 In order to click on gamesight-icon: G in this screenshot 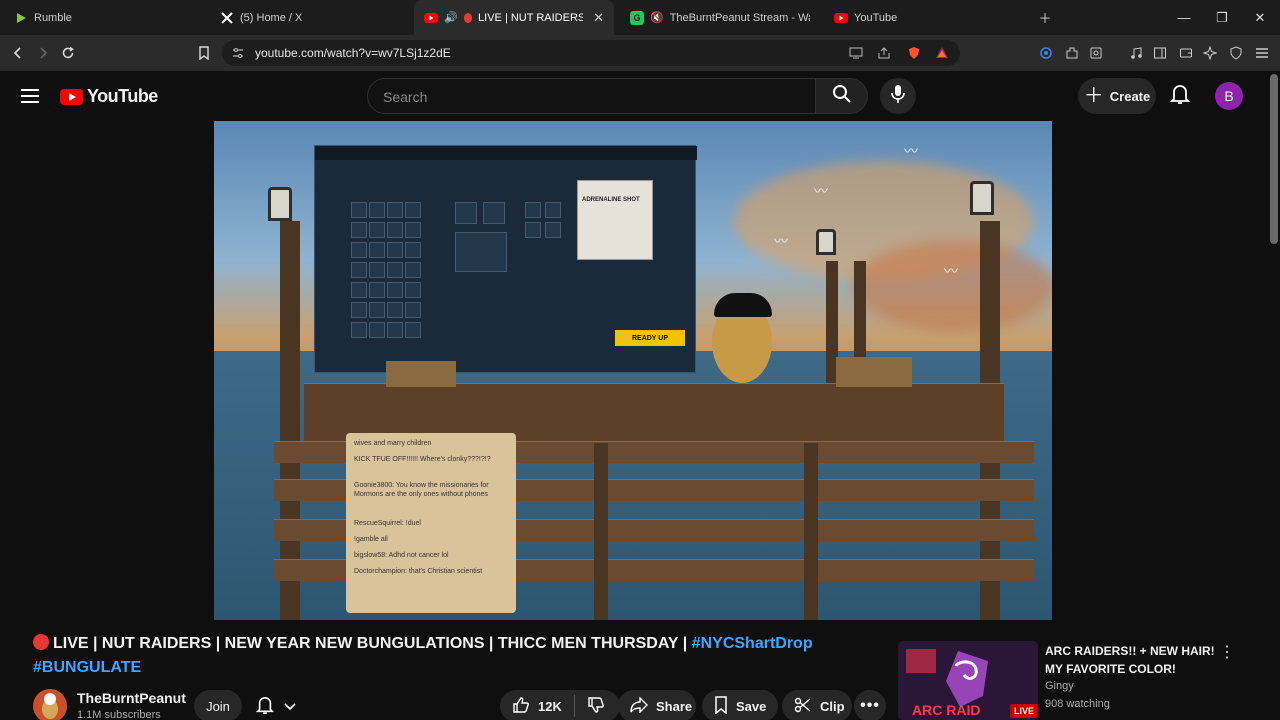, I will do `click(637, 17)`.